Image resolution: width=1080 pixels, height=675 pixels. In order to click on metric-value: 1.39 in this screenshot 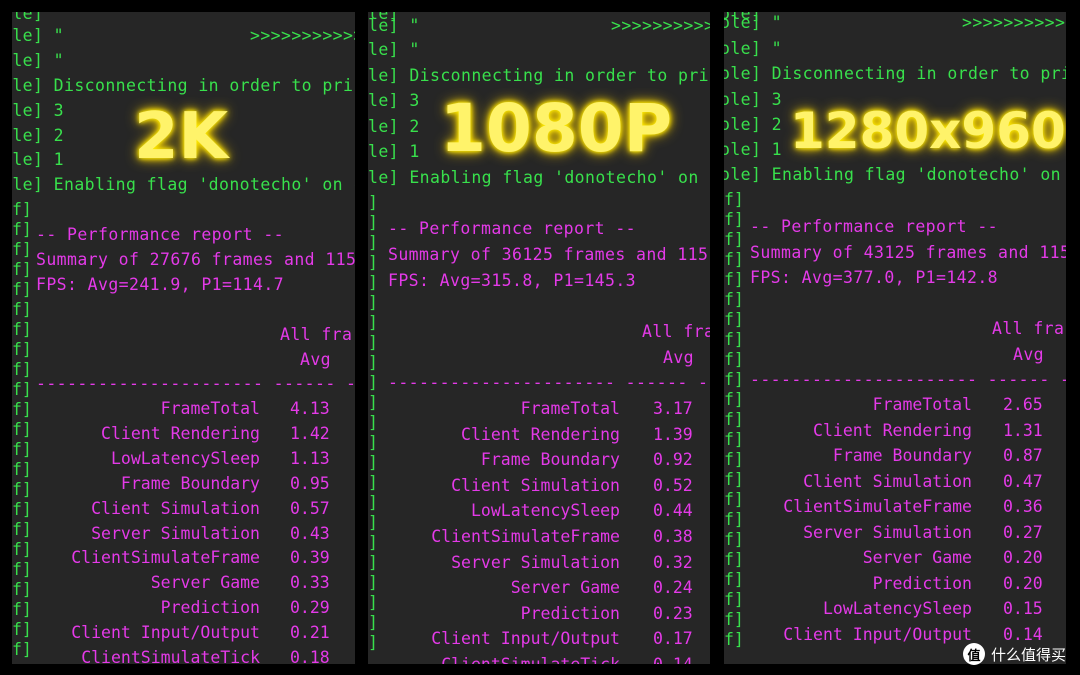, I will do `click(673, 434)`.